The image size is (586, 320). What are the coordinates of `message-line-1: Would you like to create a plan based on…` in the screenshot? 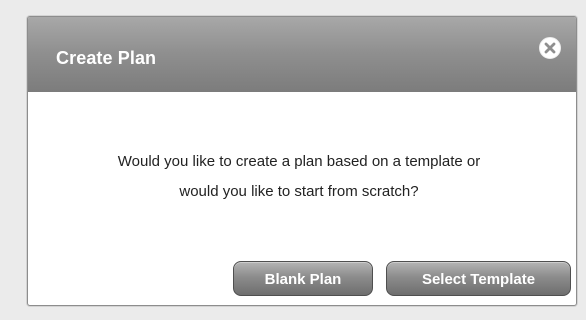 It's located at (299, 161).